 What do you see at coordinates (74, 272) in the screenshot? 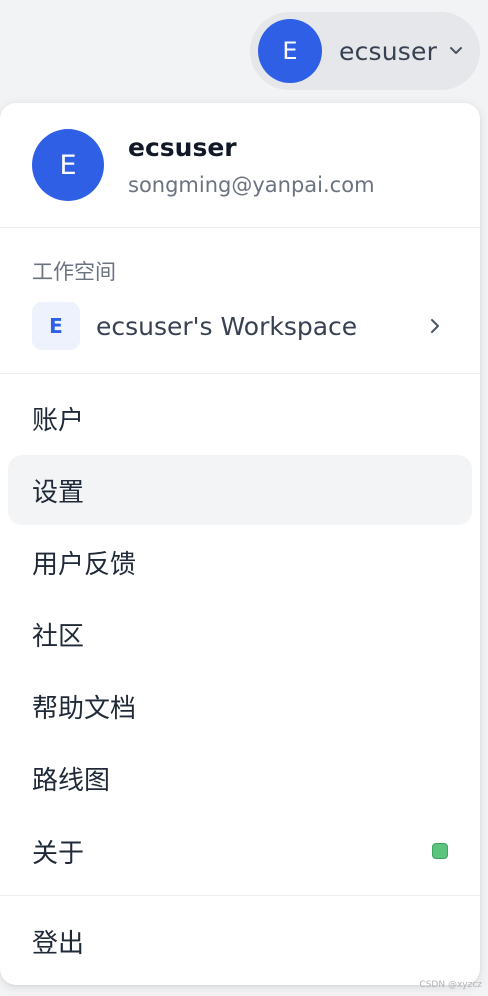
I see `workspace-section-label: 工作空间` at bounding box center [74, 272].